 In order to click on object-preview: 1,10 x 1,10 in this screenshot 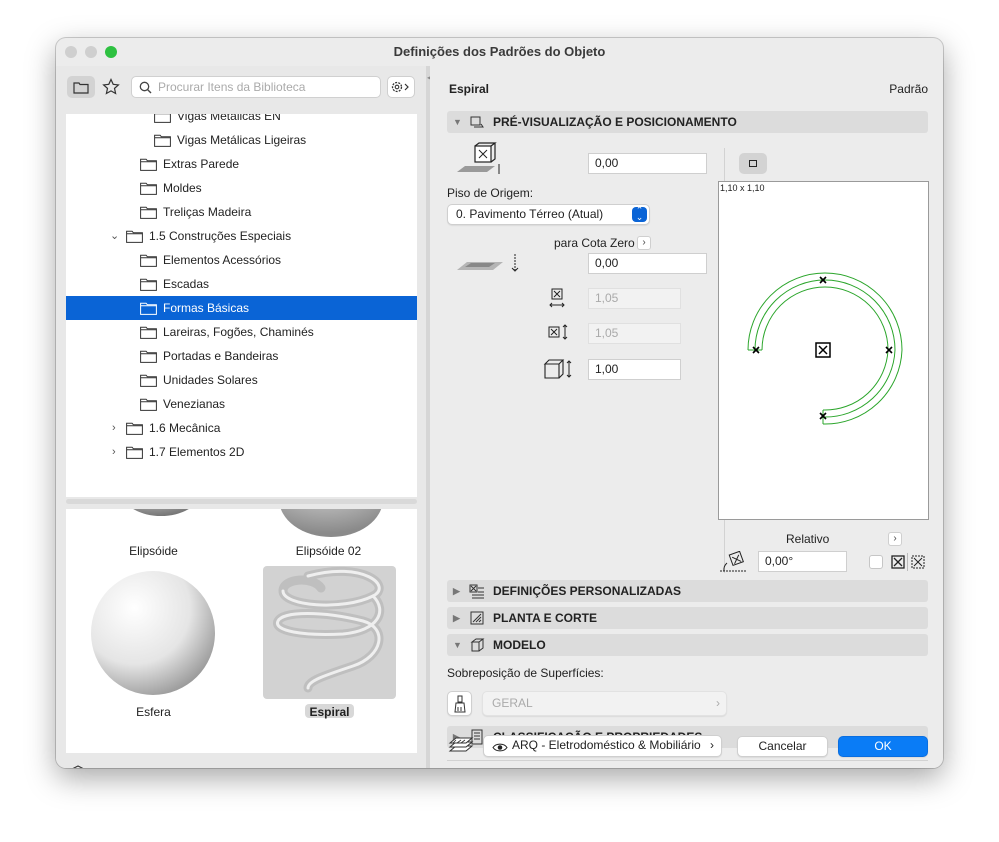, I will do `click(823, 350)`.